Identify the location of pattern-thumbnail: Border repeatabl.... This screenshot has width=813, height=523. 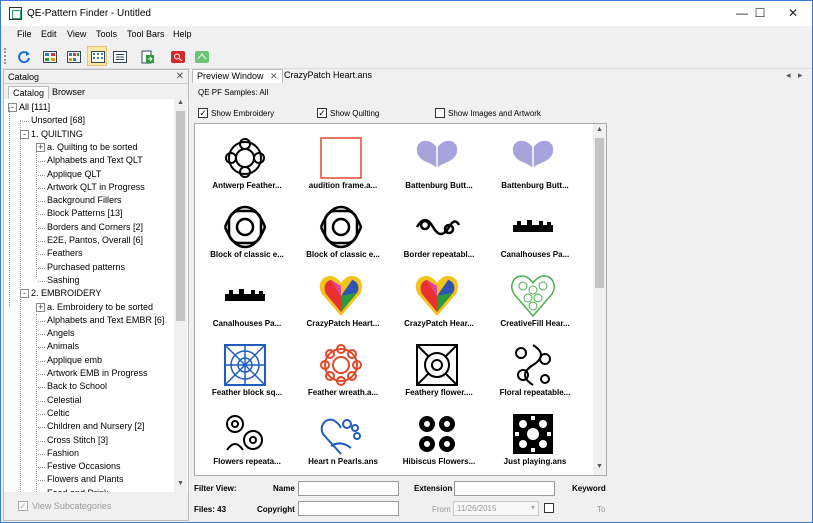
(439, 232).